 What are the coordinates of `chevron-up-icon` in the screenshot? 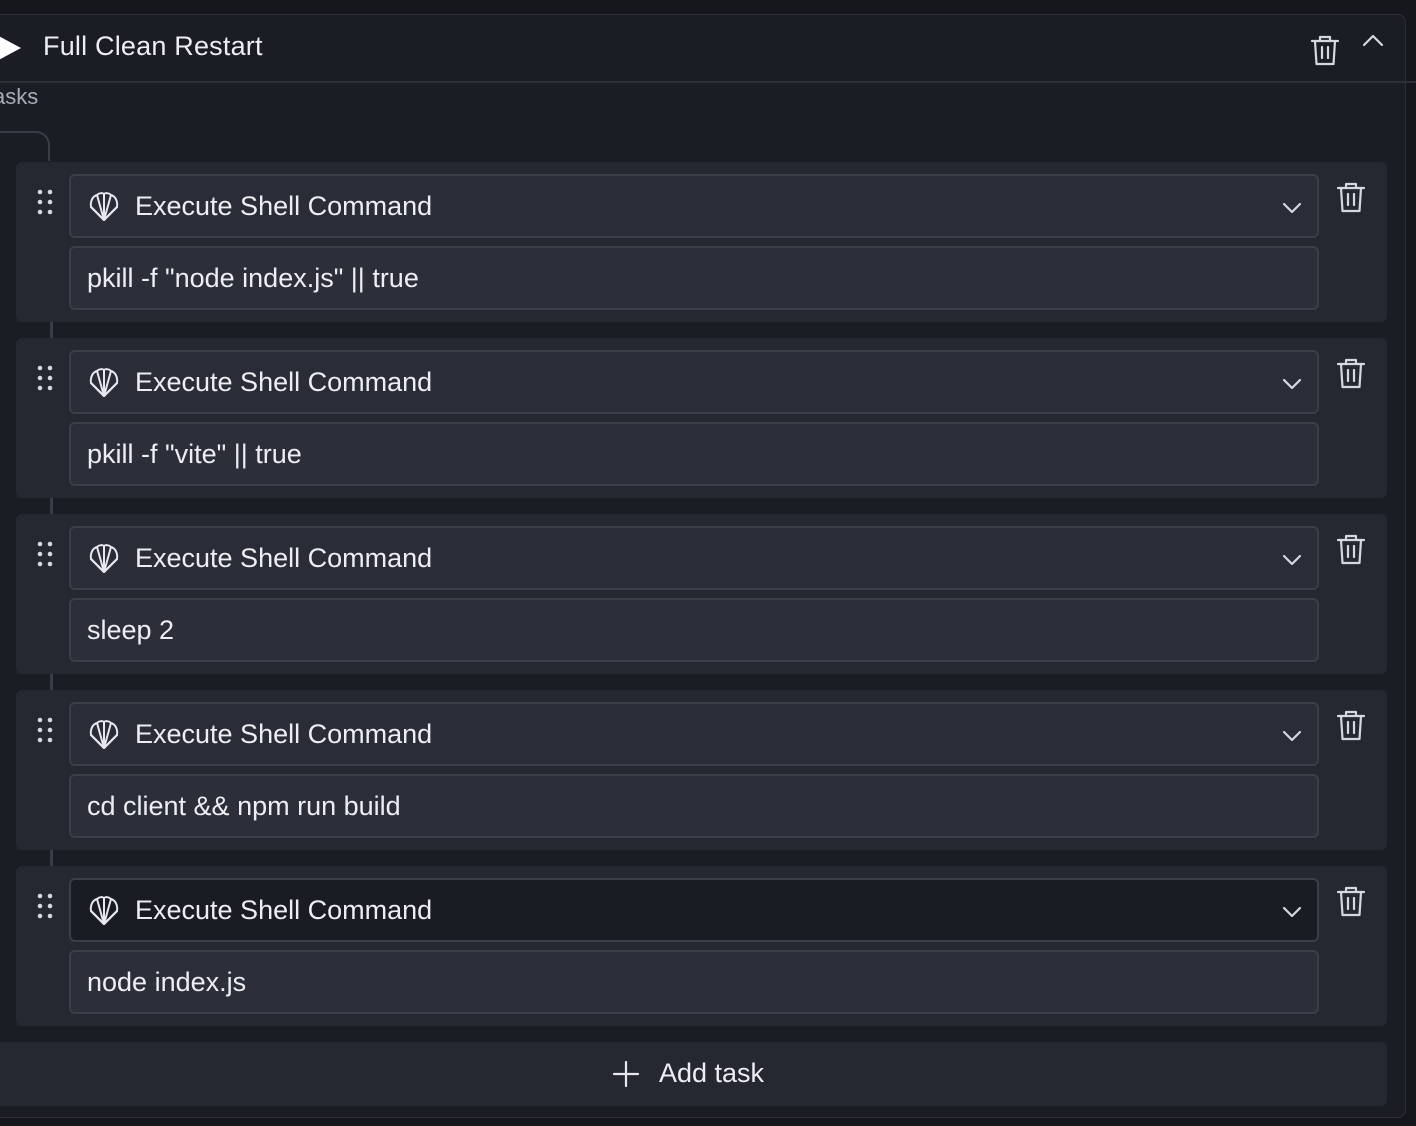 It's located at (1373, 41).